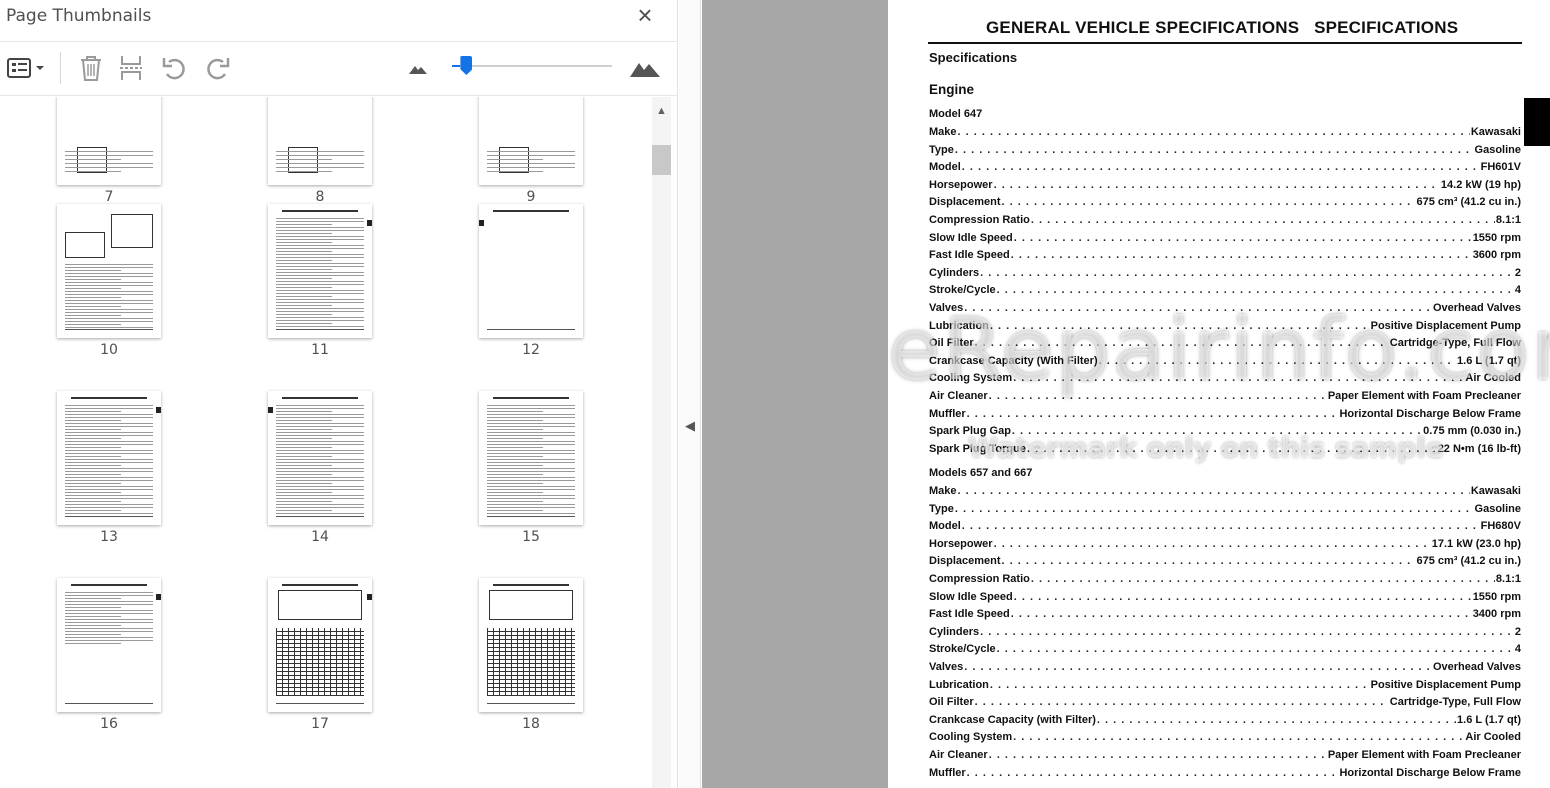 The image size is (1550, 788). Describe the element at coordinates (1013, 360) in the screenshot. I see `spec-label: Crankcase Capacity (With Filter)` at that location.